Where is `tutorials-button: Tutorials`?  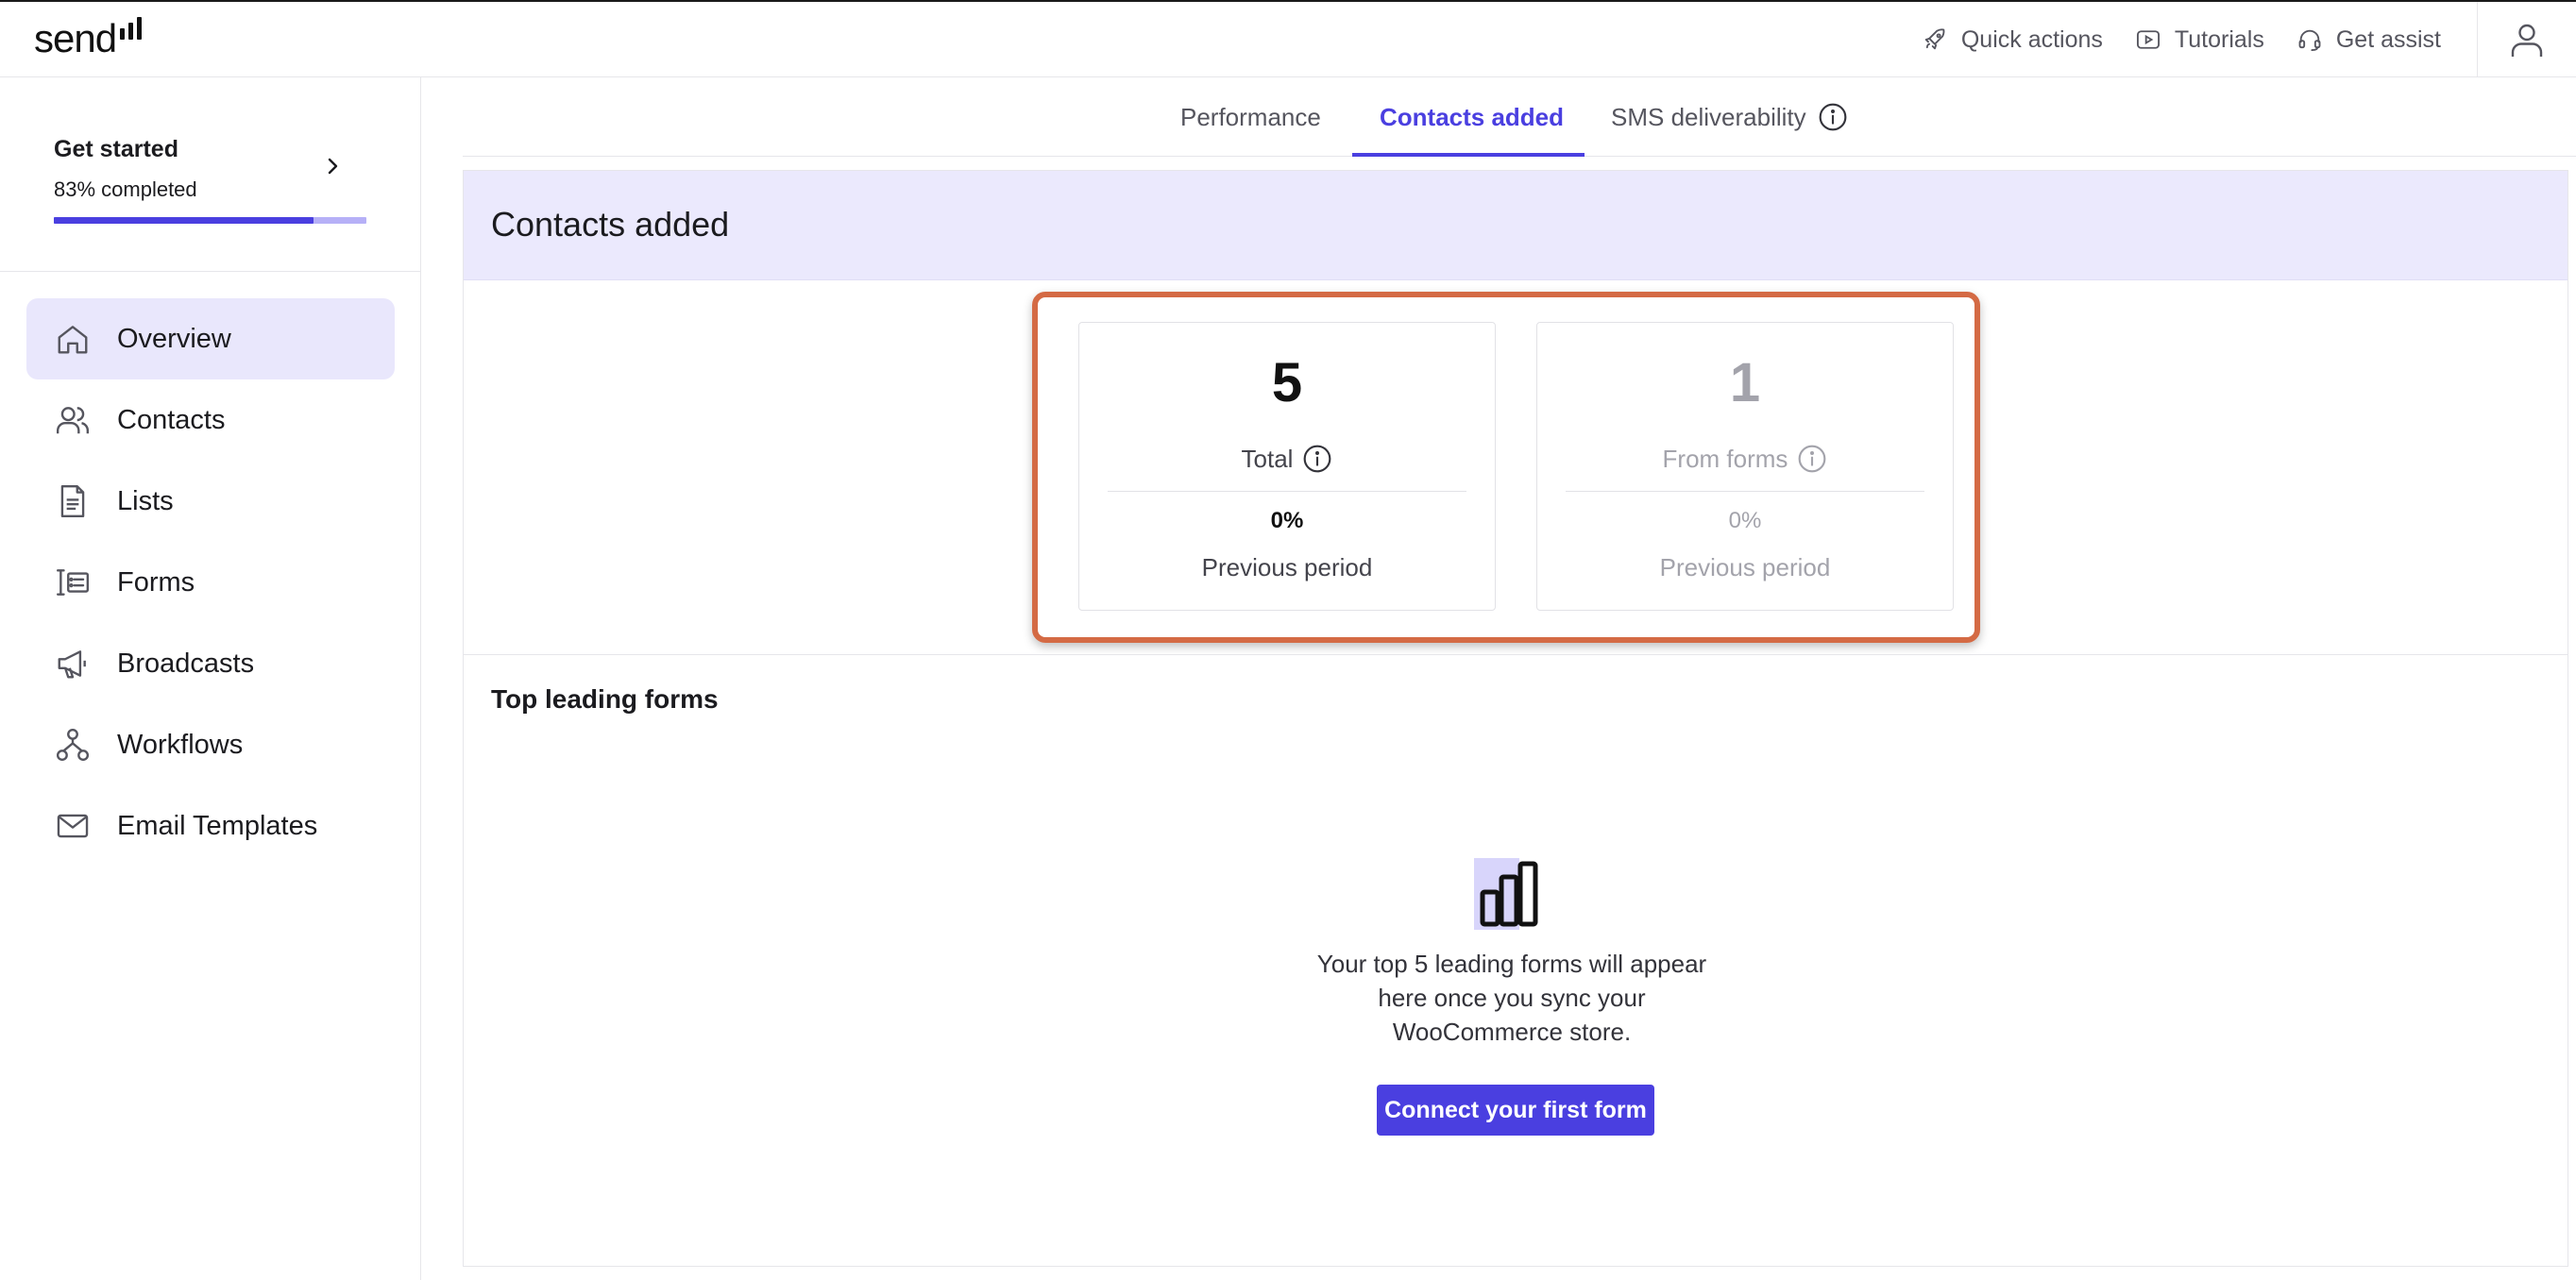 tutorials-button: Tutorials is located at coordinates (2199, 40).